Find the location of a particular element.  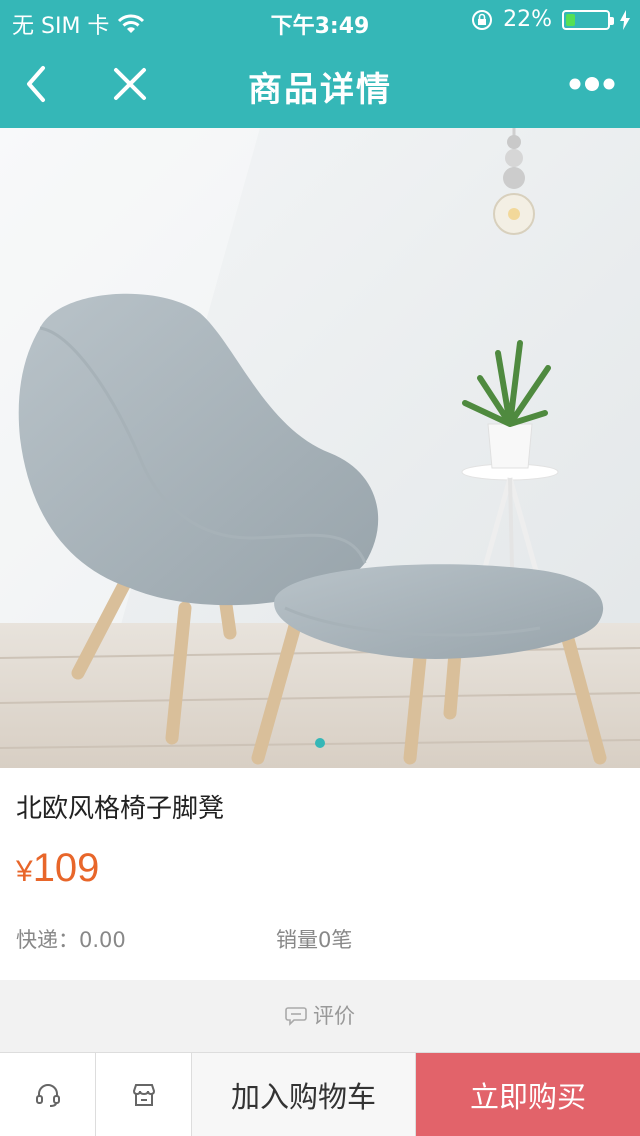

customer-service-button is located at coordinates (48, 1094).